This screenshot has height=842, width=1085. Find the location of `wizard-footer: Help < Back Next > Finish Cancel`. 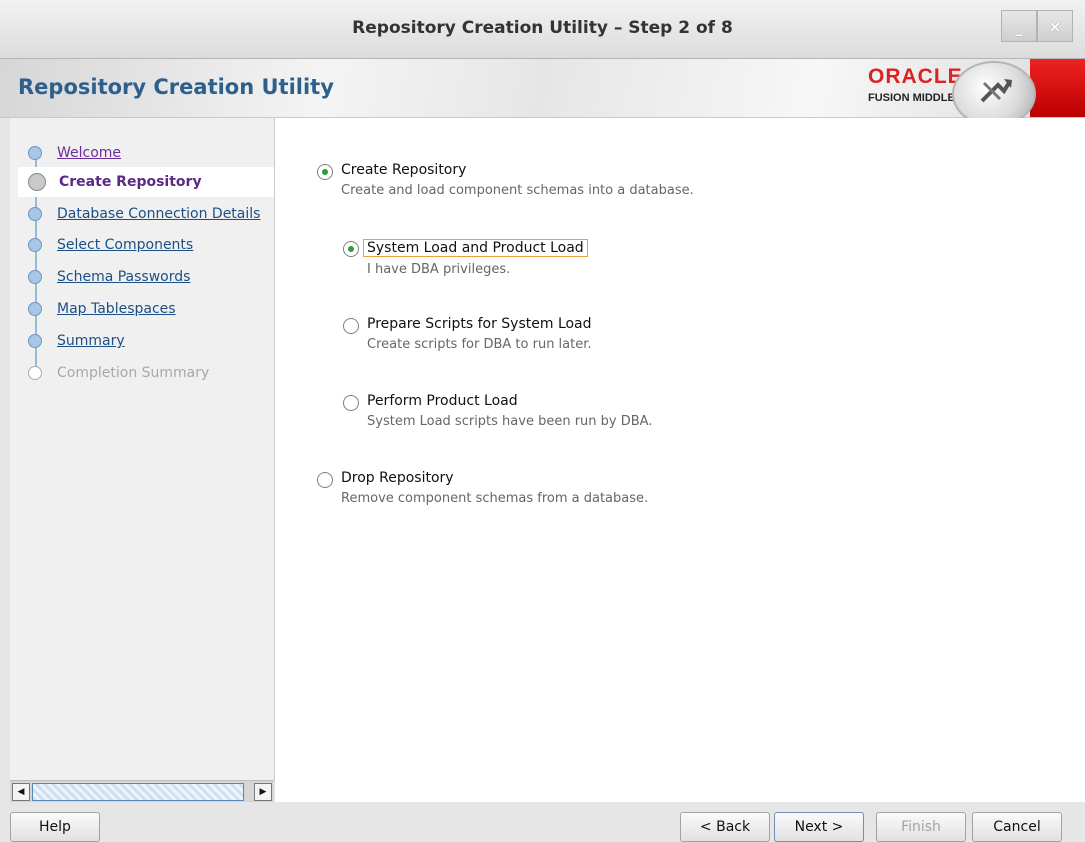

wizard-footer: Help < Back Next > Finish Cancel is located at coordinates (542, 822).